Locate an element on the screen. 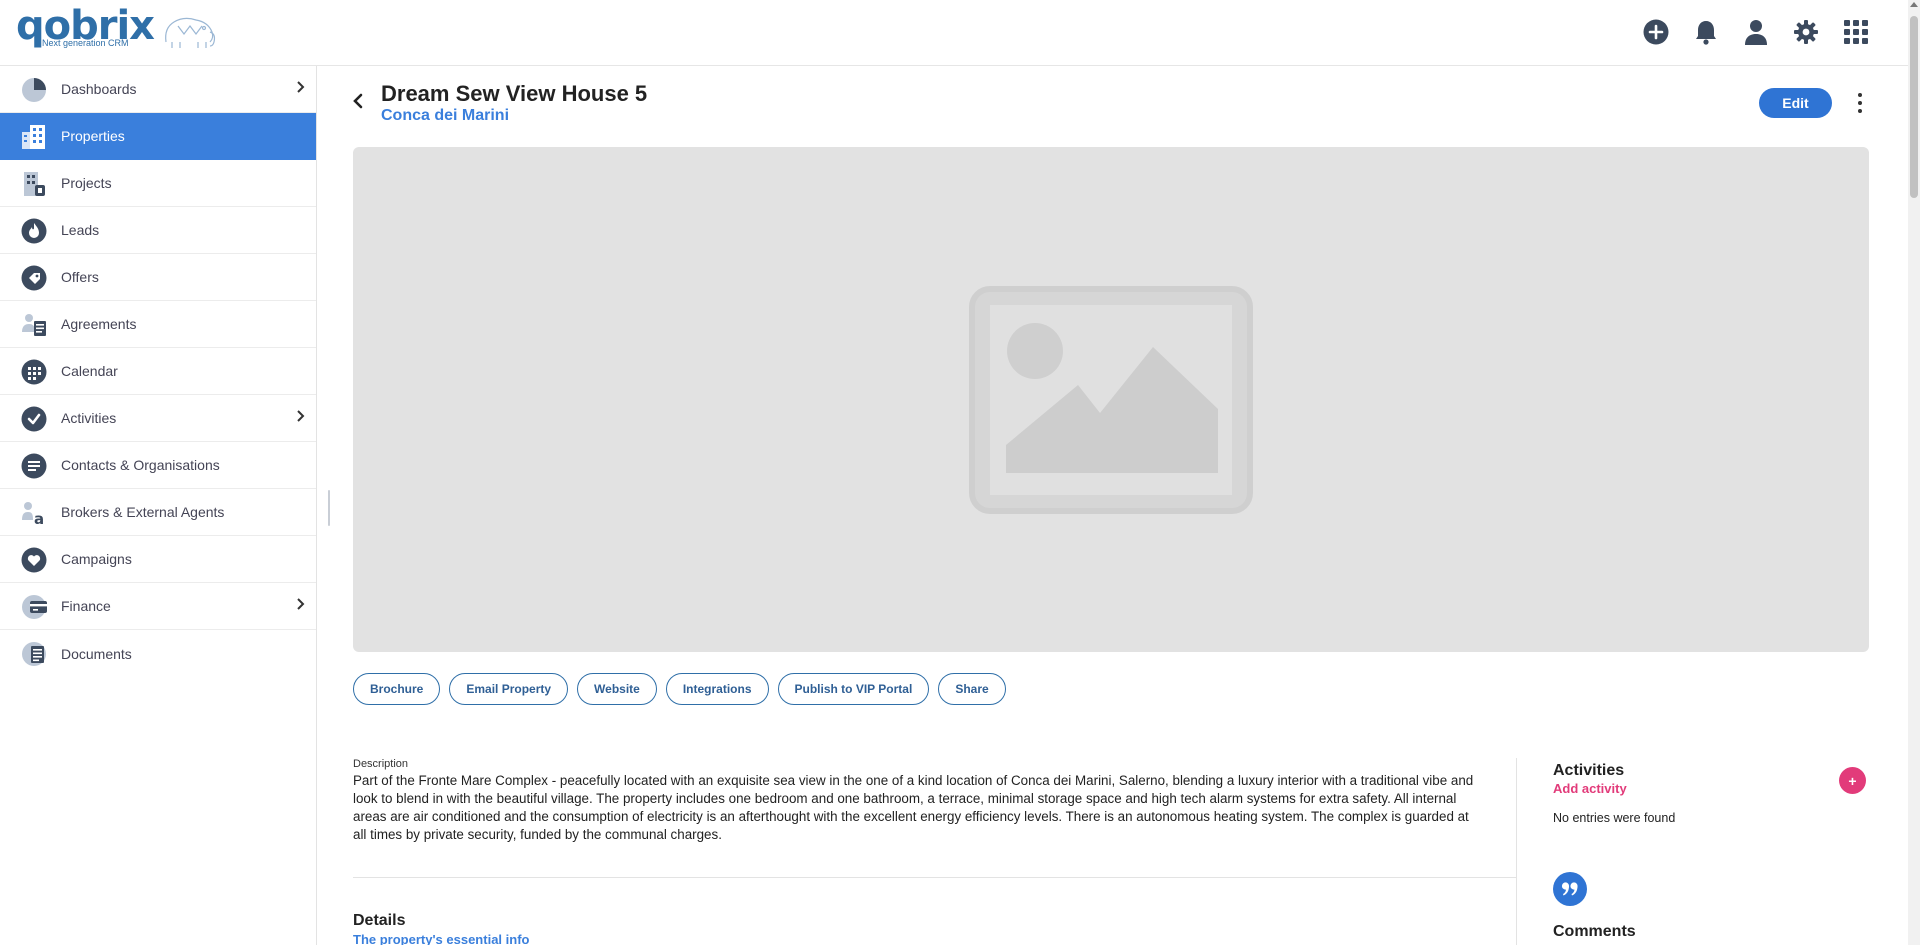 The image size is (1920, 945). top-bar: qobrix Next generation CRM is located at coordinates (954, 33).